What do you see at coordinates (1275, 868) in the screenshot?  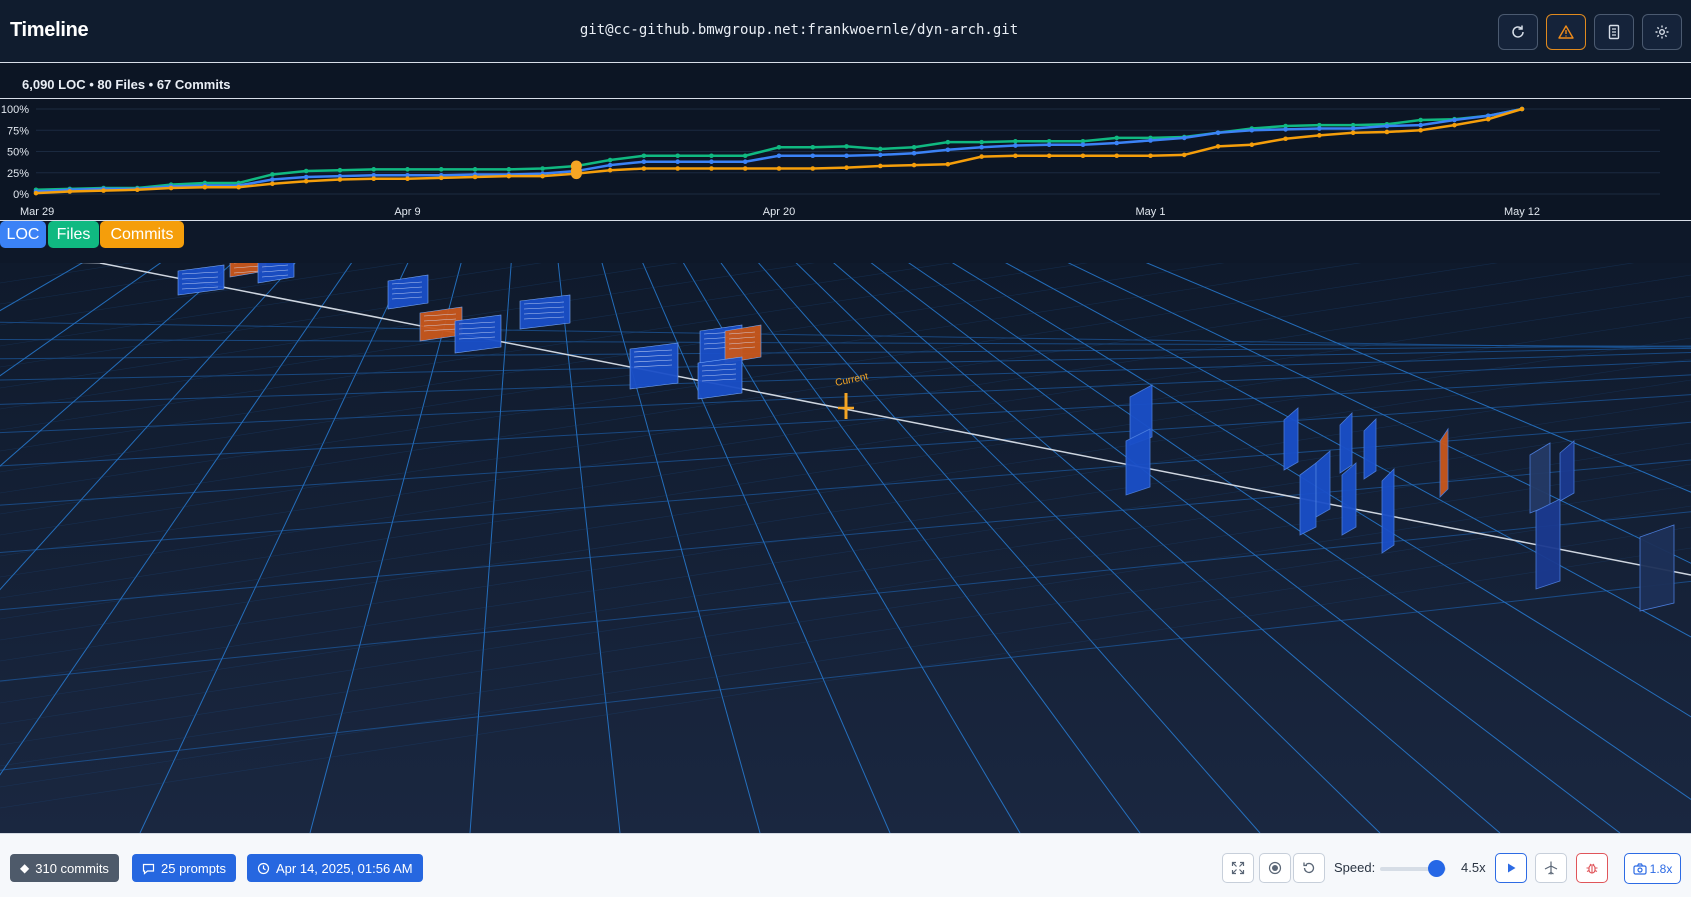 I see `focus-button` at bounding box center [1275, 868].